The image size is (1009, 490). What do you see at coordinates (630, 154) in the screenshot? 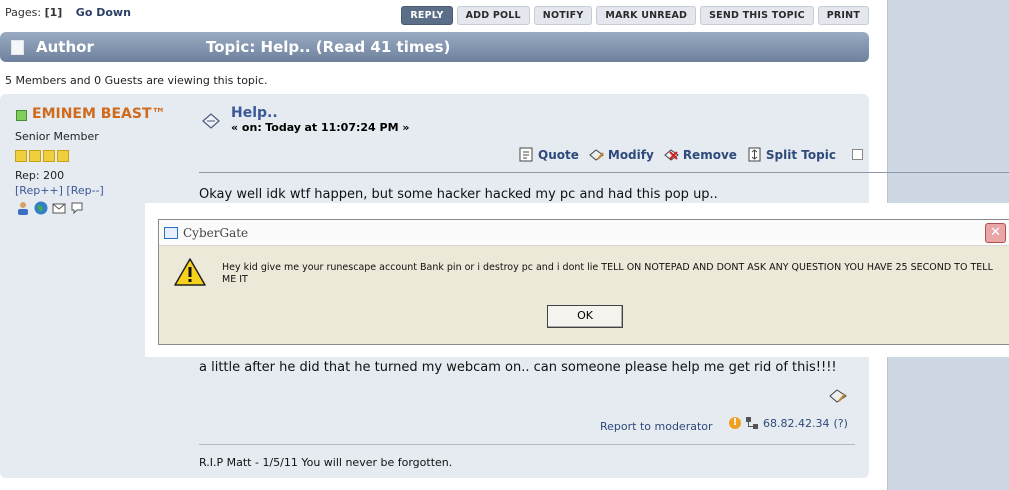
I see `modify-label: Modify` at bounding box center [630, 154].